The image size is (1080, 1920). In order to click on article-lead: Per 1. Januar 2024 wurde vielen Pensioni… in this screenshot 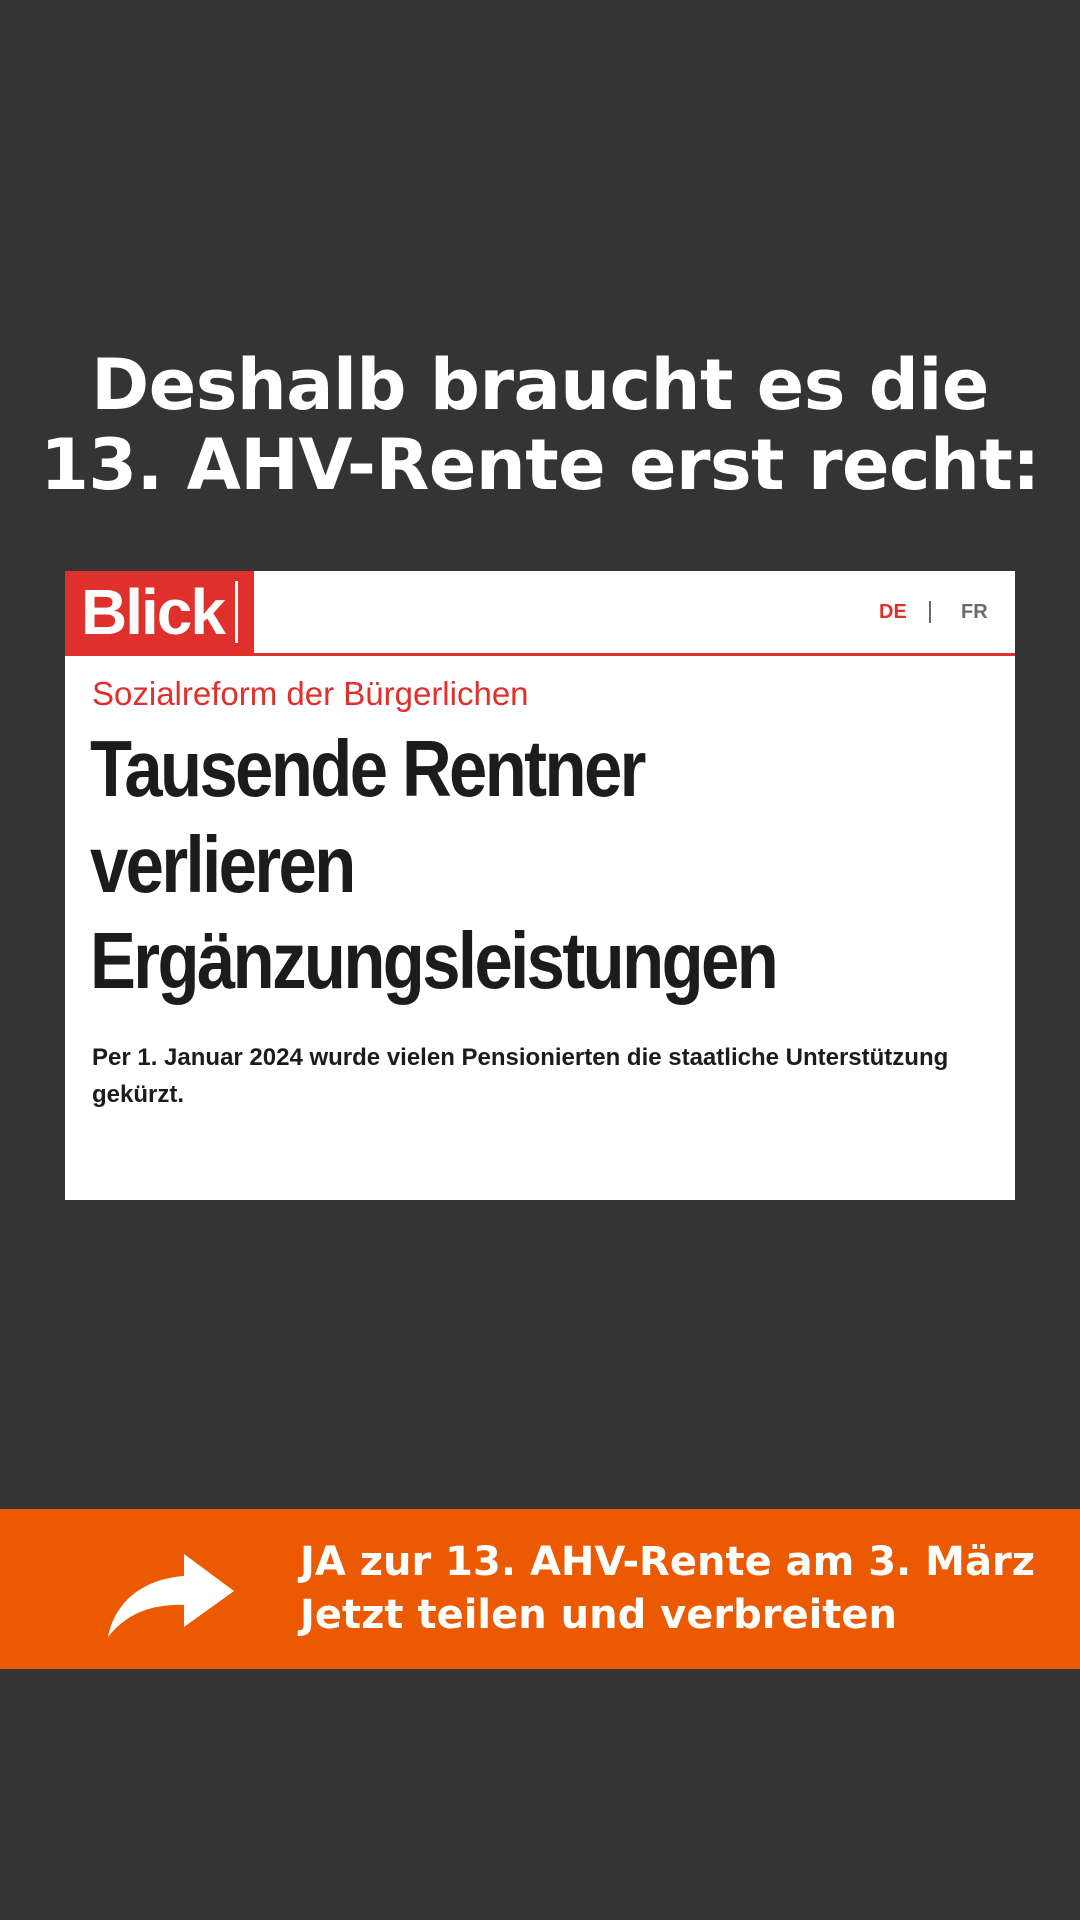, I will do `click(520, 1076)`.